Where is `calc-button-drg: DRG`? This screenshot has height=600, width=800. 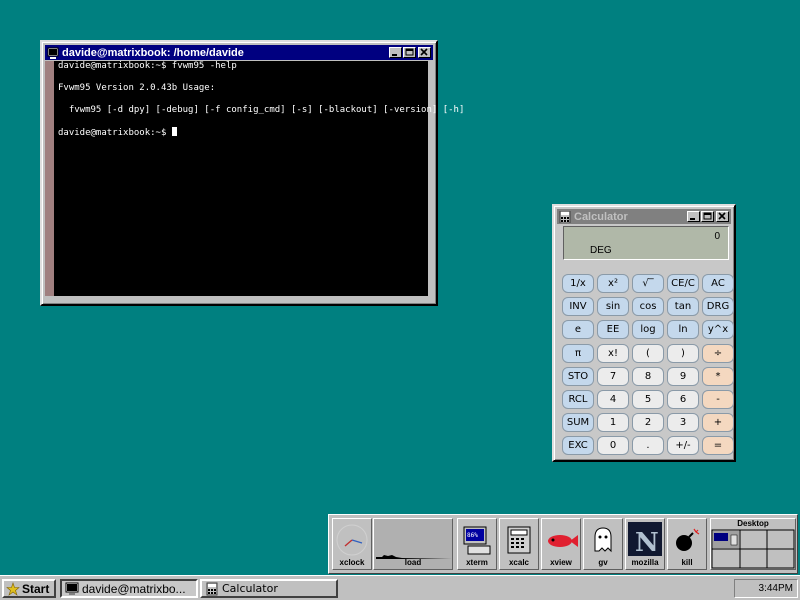
calc-button-drg: DRG is located at coordinates (718, 307).